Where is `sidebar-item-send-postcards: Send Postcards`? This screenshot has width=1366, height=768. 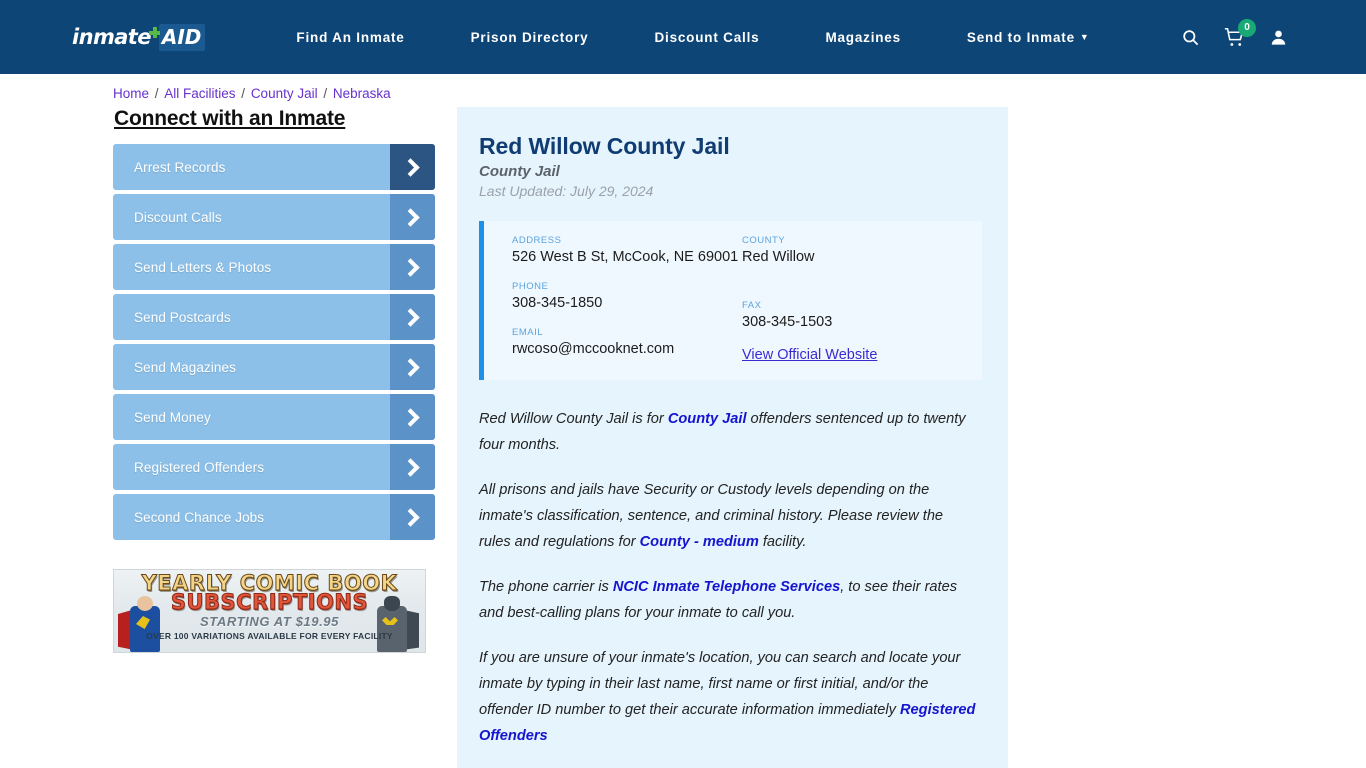 sidebar-item-send-postcards: Send Postcards is located at coordinates (274, 317).